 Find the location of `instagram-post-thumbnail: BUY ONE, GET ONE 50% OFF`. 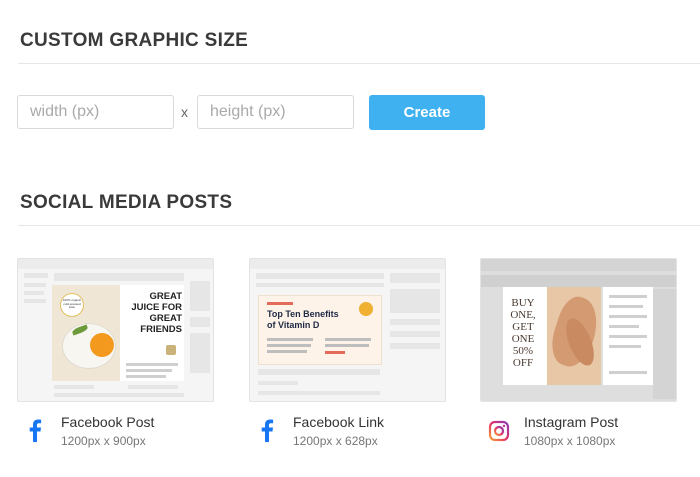

instagram-post-thumbnail: BUY ONE, GET ONE 50% OFF is located at coordinates (578, 330).